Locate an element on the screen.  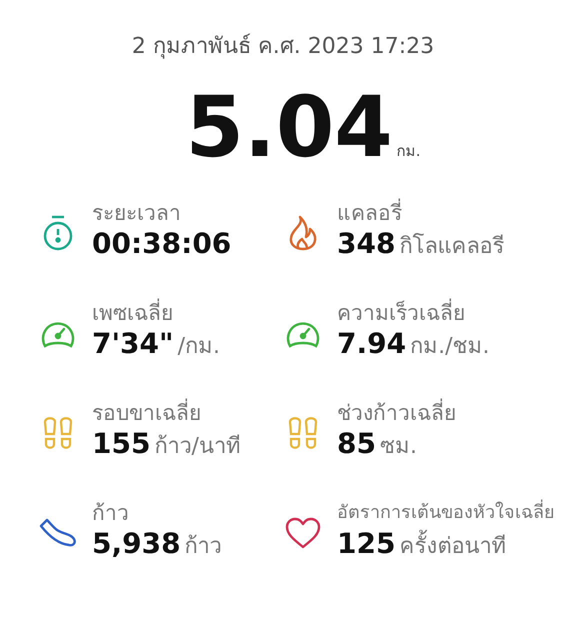
stat-label: ก้าว is located at coordinates (111, 513).